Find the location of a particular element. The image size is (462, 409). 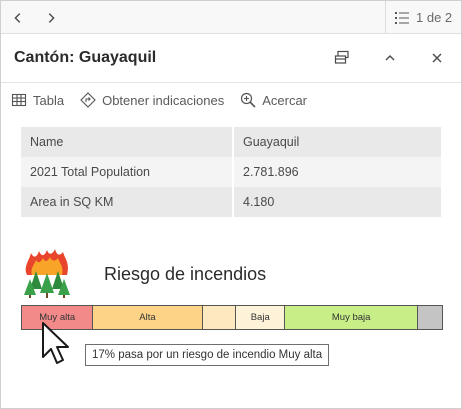

feature-pager: 1 de 2 is located at coordinates (423, 17).